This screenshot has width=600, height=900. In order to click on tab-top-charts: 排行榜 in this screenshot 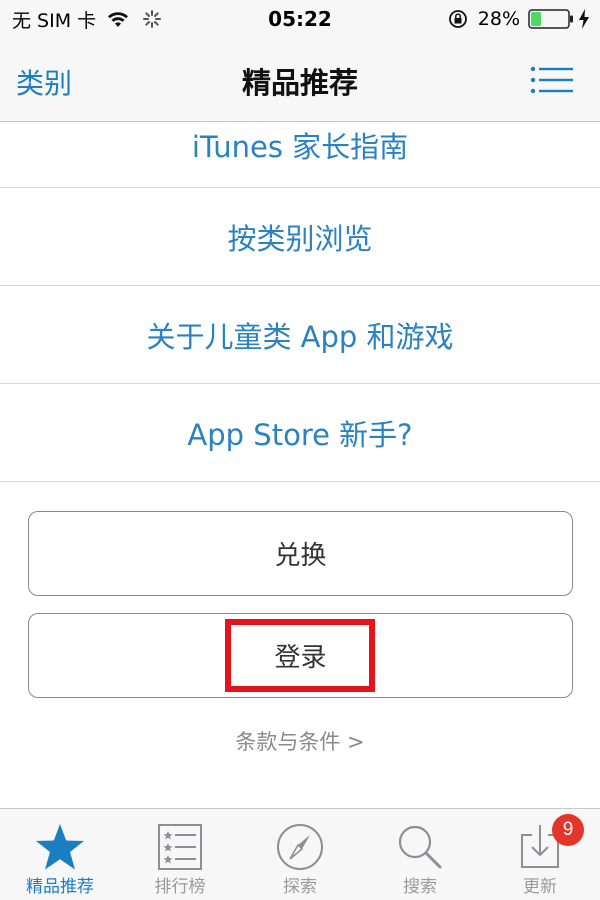, I will do `click(180, 854)`.